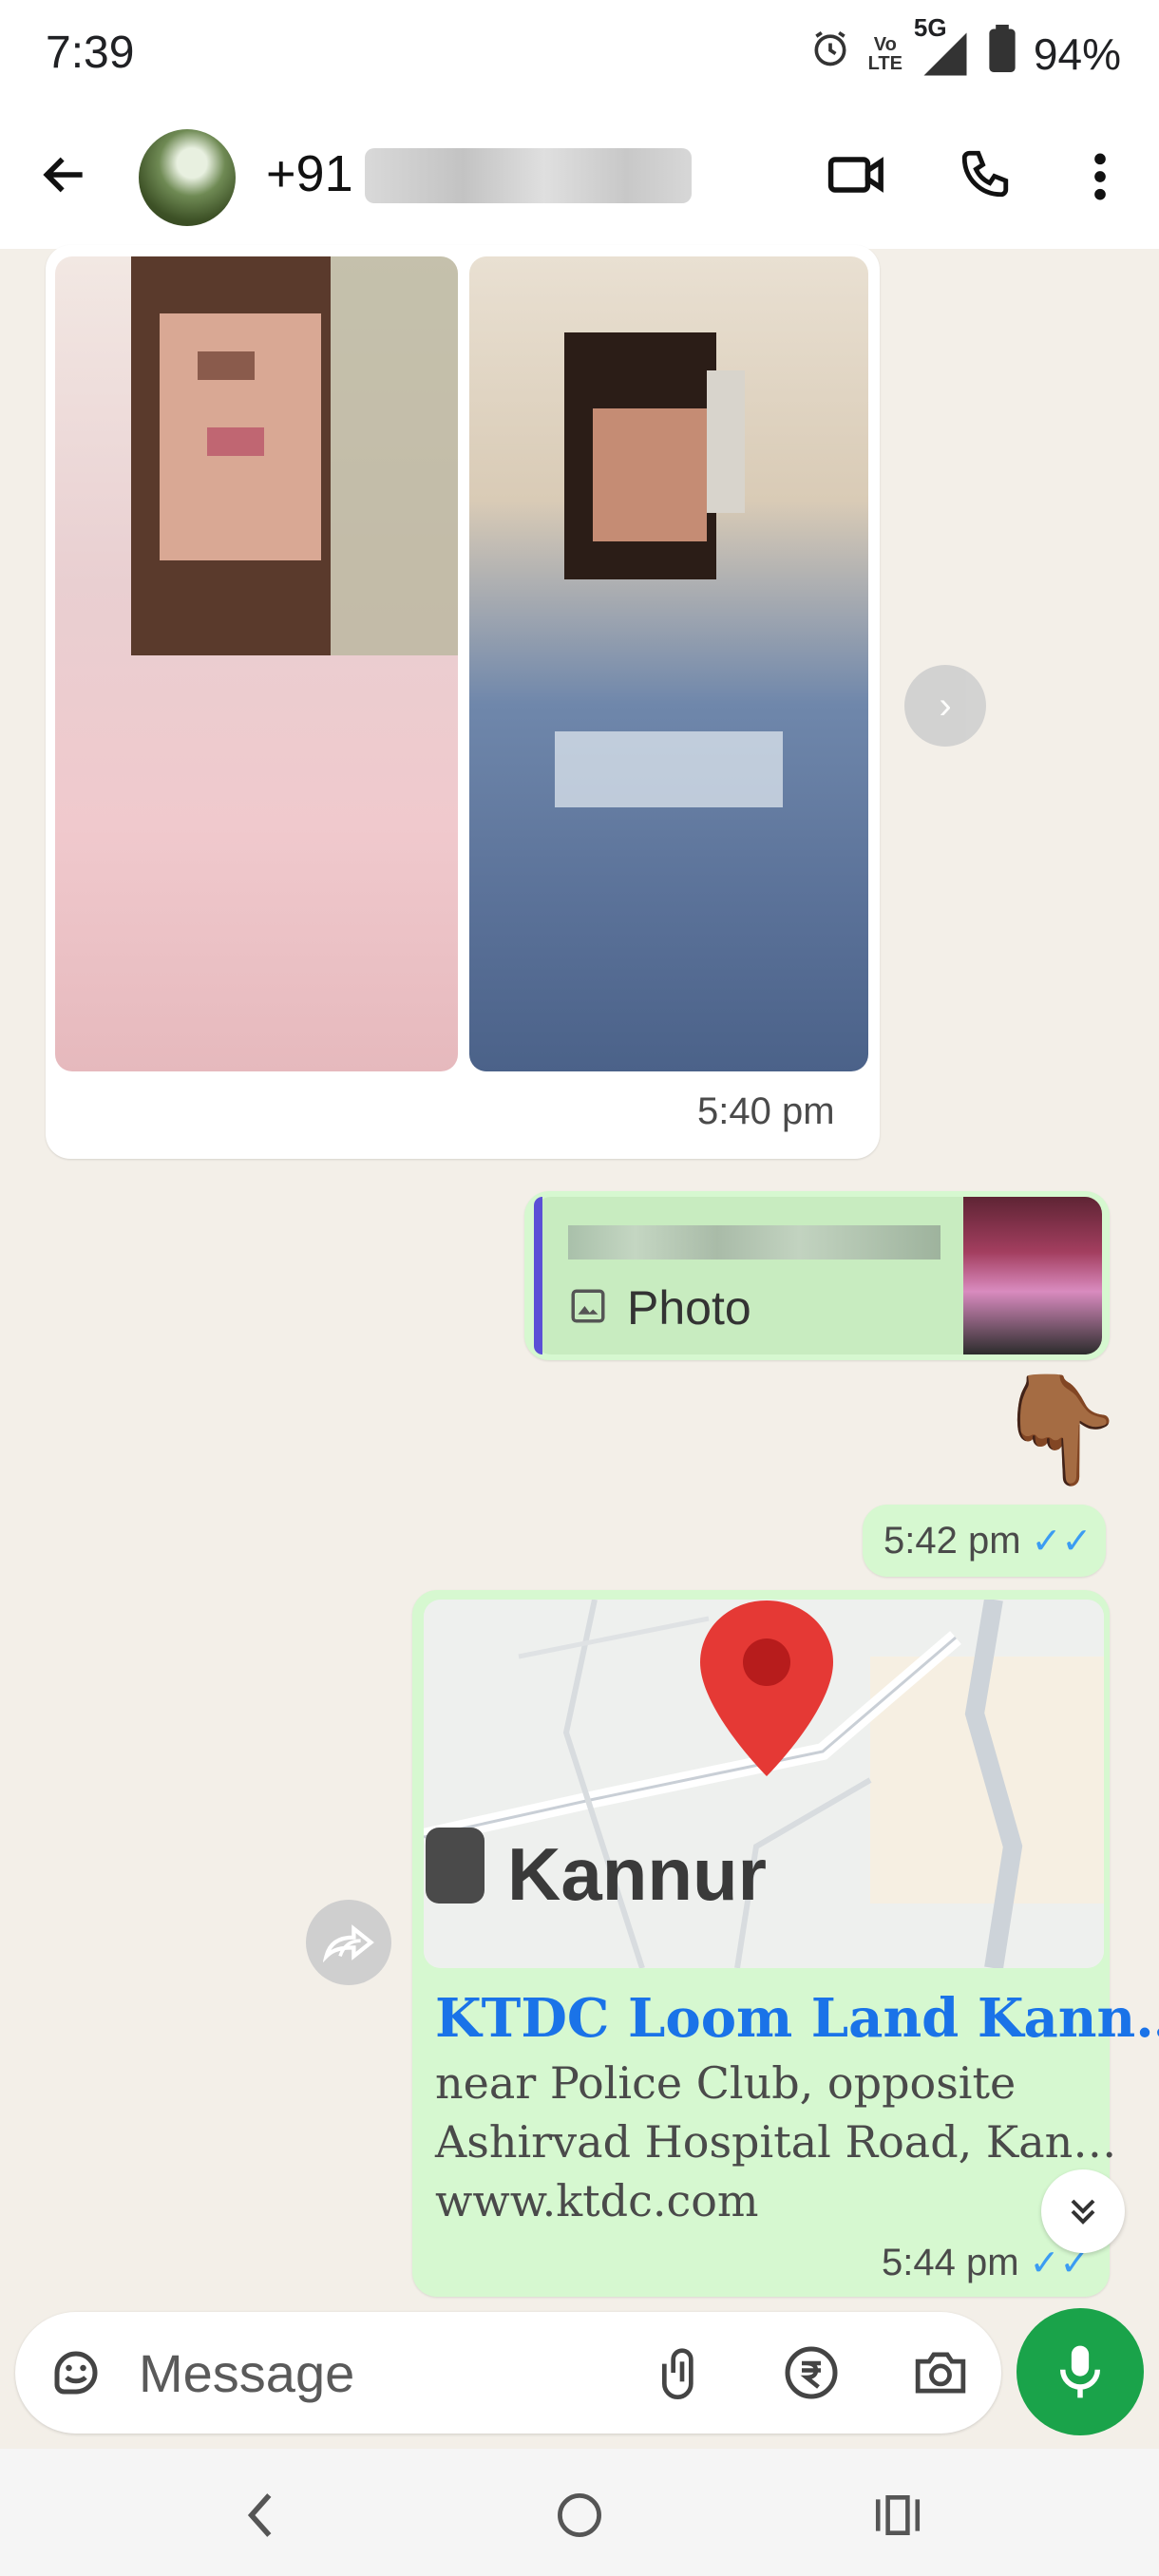  Describe the element at coordinates (528, 175) in the screenshot. I see `contact-name-redacted` at that location.